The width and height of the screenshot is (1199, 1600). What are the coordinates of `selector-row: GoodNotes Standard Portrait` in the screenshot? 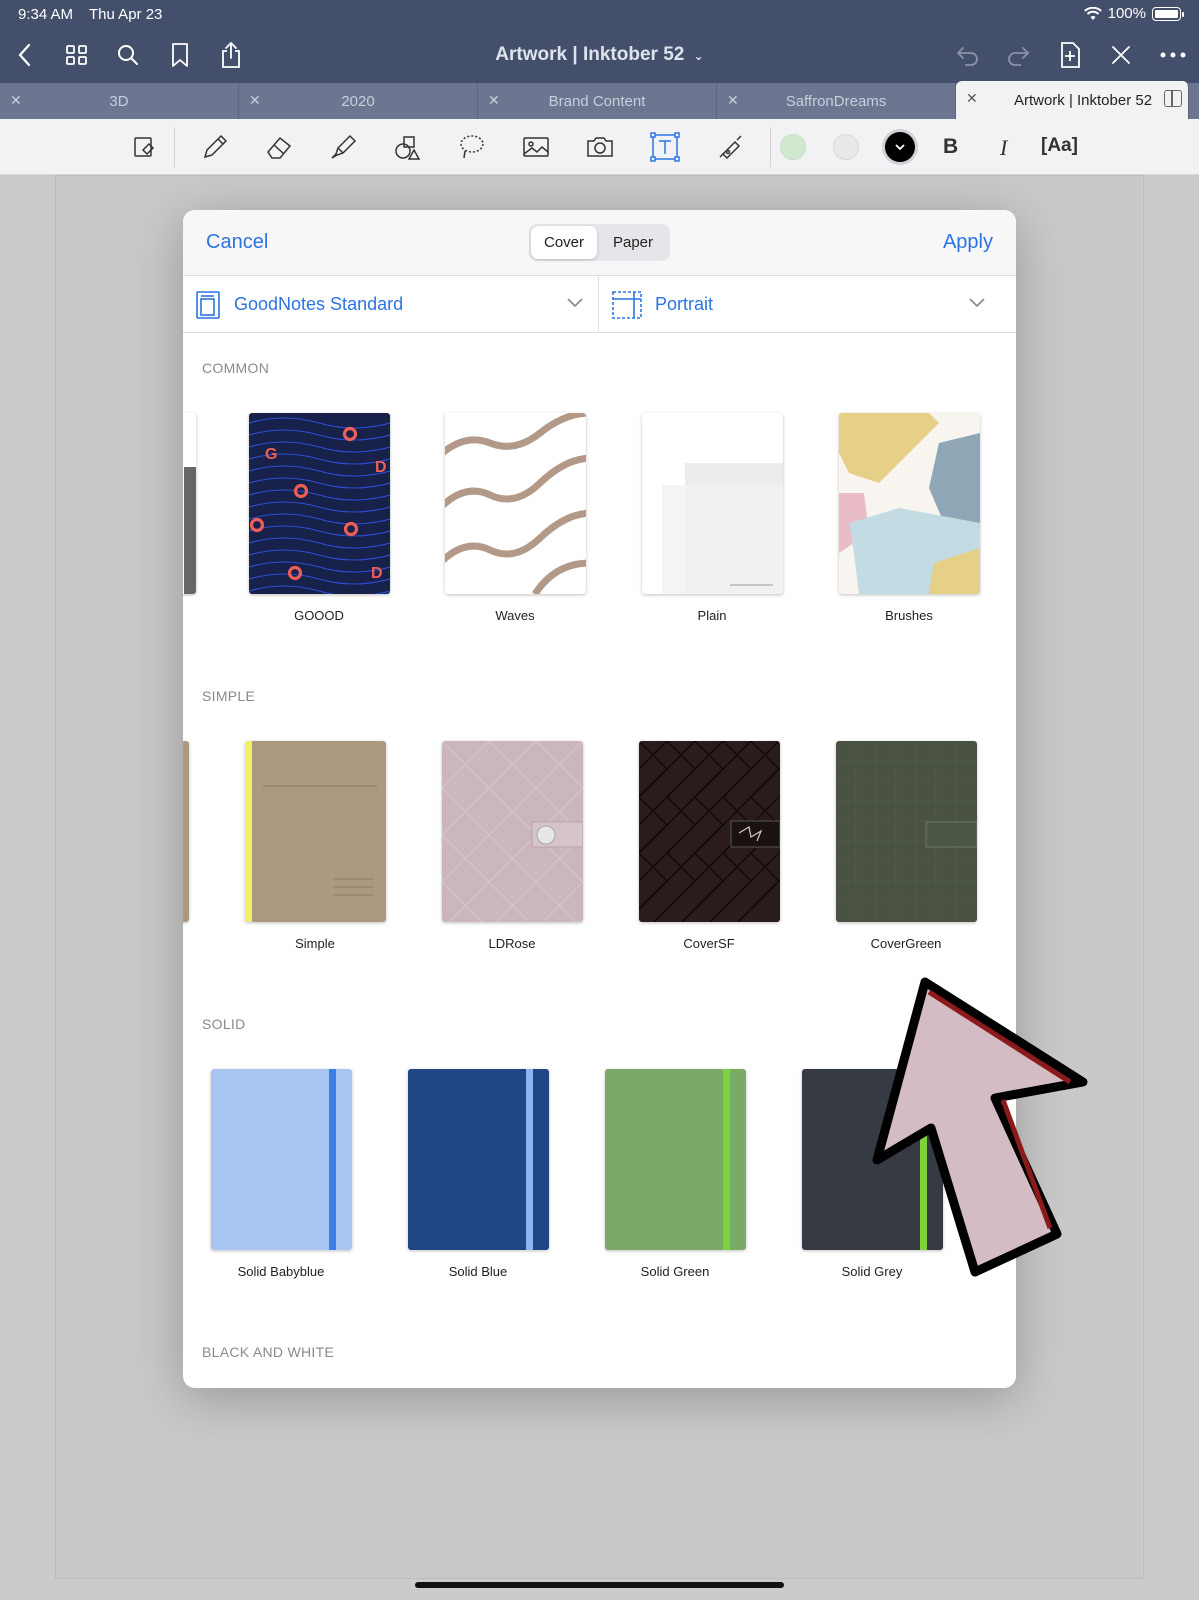 It's located at (599, 304).